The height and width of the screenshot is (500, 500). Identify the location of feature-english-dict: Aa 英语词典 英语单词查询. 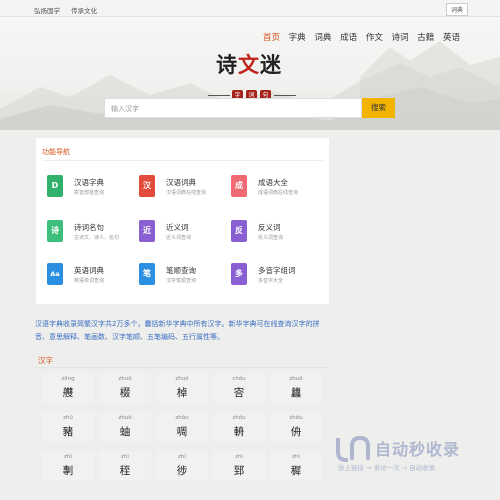
(92, 278).